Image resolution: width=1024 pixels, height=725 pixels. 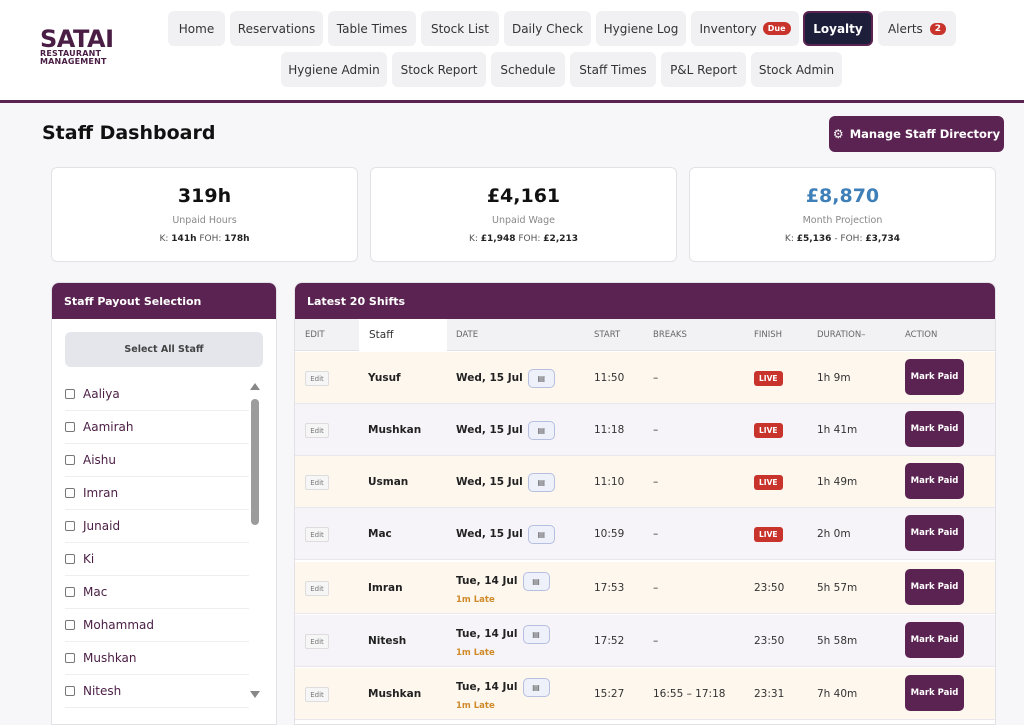 I want to click on nav-hygiene-log: Hygiene Log, so click(x=641, y=28).